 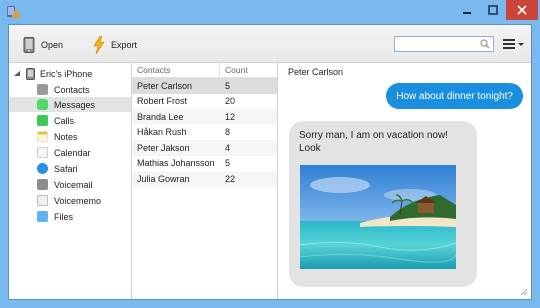 What do you see at coordinates (17, 74) in the screenshot?
I see `collapse-arrow-icon` at bounding box center [17, 74].